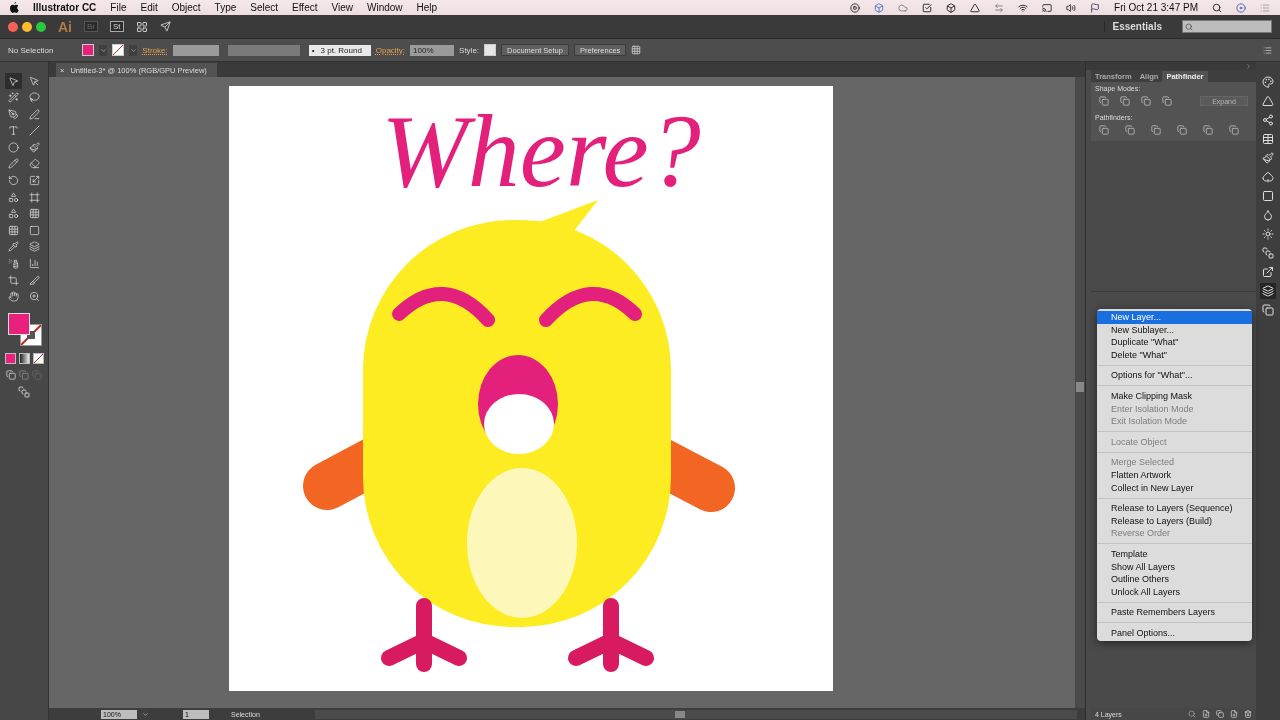 This screenshot has height=720, width=1280. What do you see at coordinates (1268, 120) in the screenshot?
I see `share-icon` at bounding box center [1268, 120].